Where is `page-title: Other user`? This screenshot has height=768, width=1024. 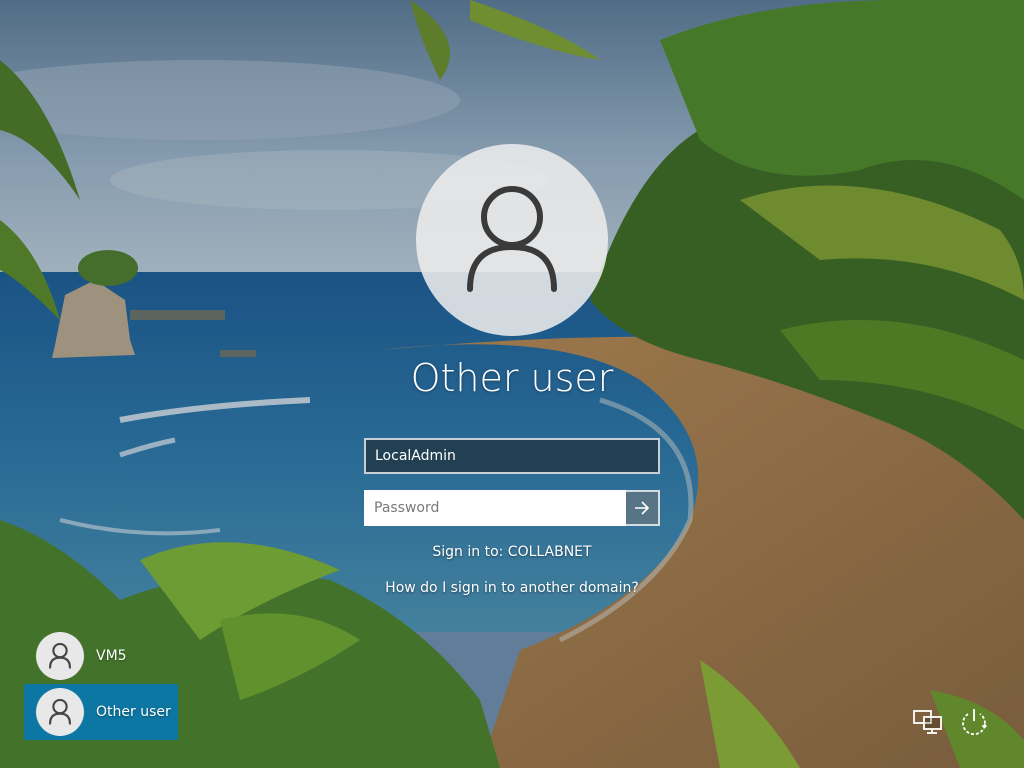
page-title: Other user is located at coordinates (512, 378).